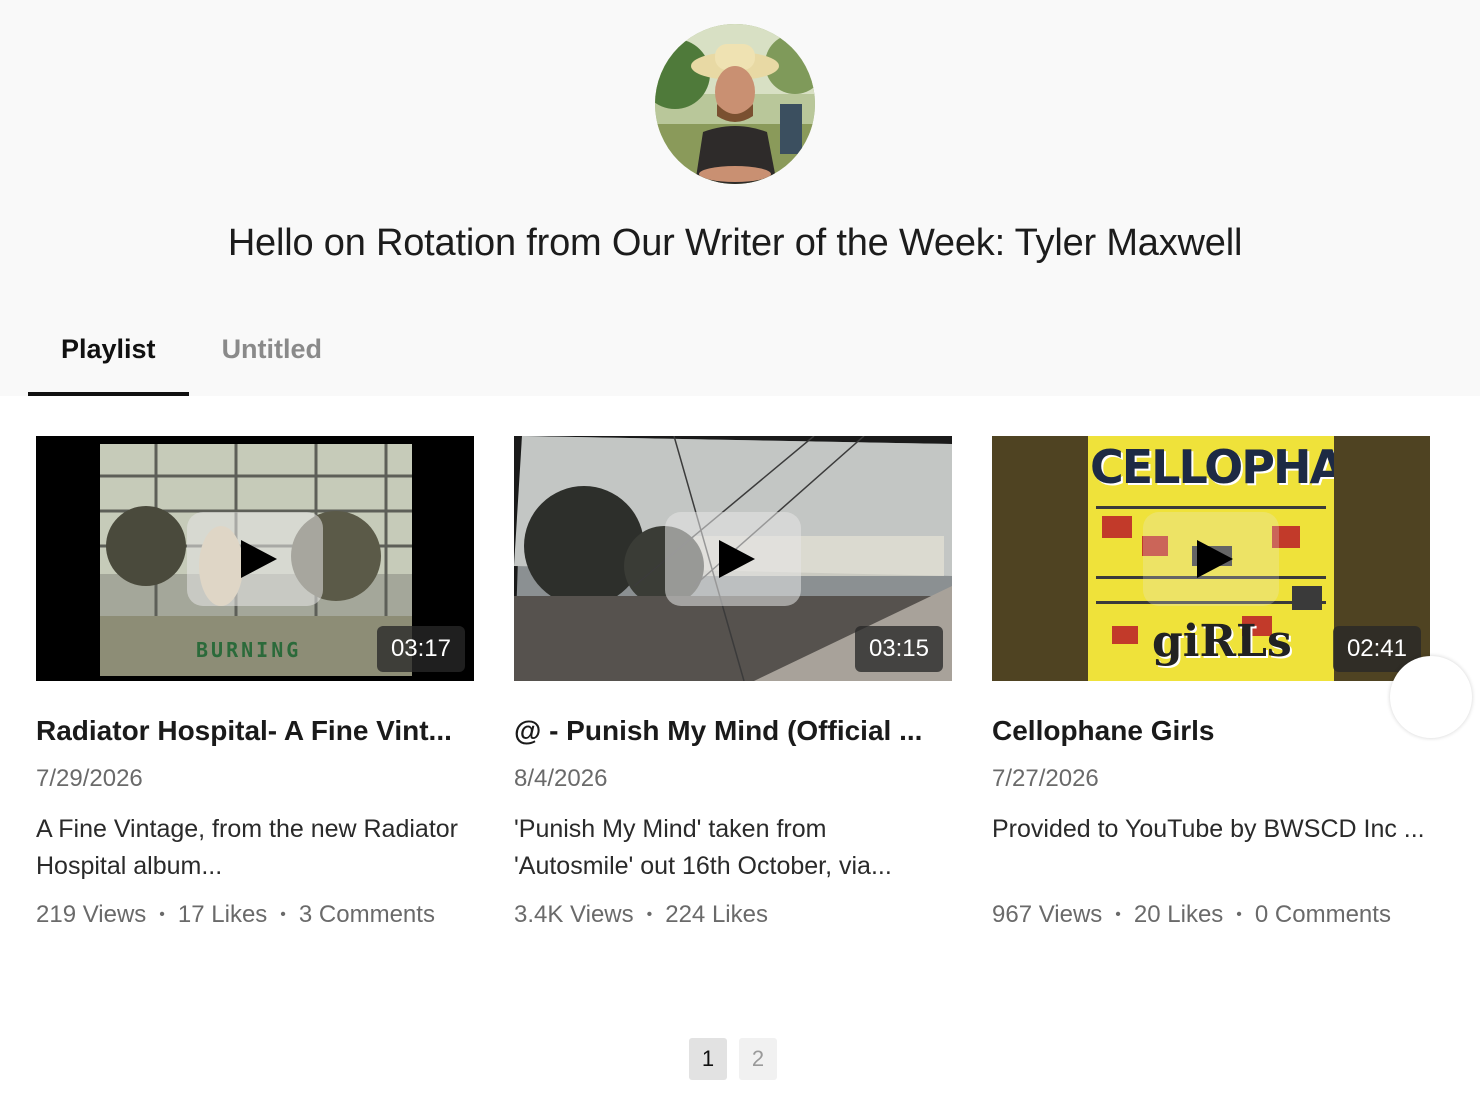 The width and height of the screenshot is (1480, 1096). I want to click on avatar-photo-icon, so click(735, 104).